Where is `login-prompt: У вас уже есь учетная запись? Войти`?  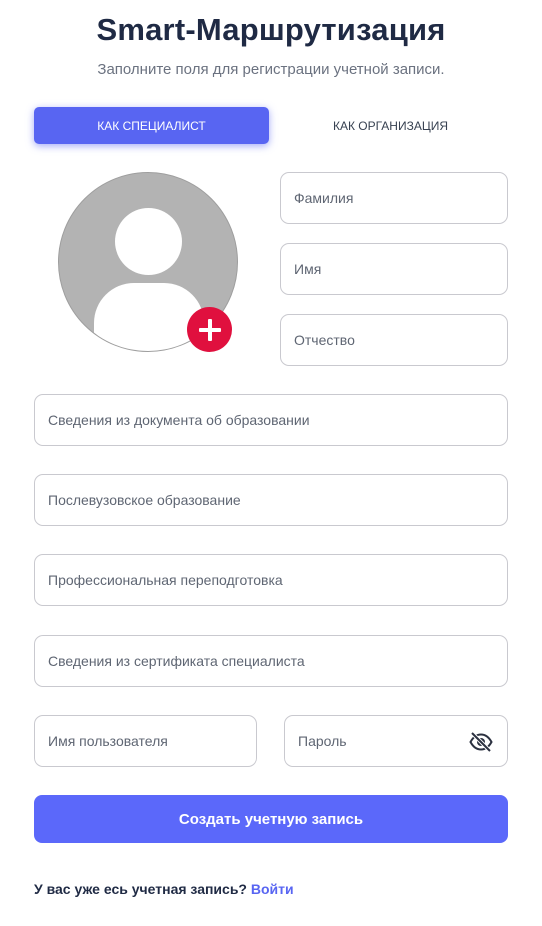 login-prompt: У вас уже есь учетная запись? Войти is located at coordinates (164, 889).